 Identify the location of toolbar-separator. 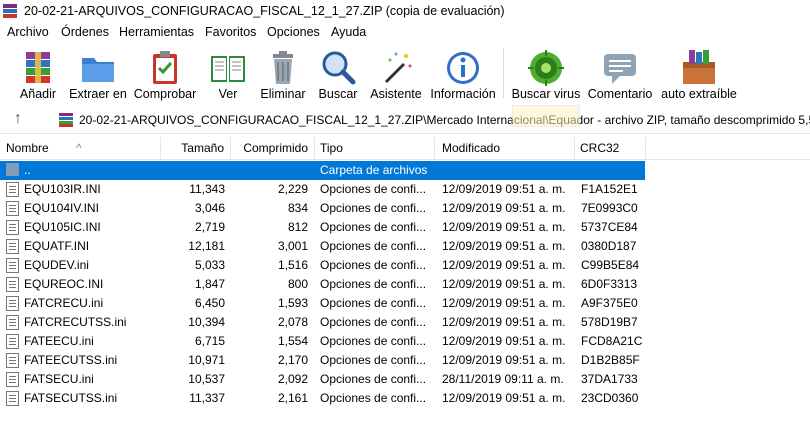
(503, 73).